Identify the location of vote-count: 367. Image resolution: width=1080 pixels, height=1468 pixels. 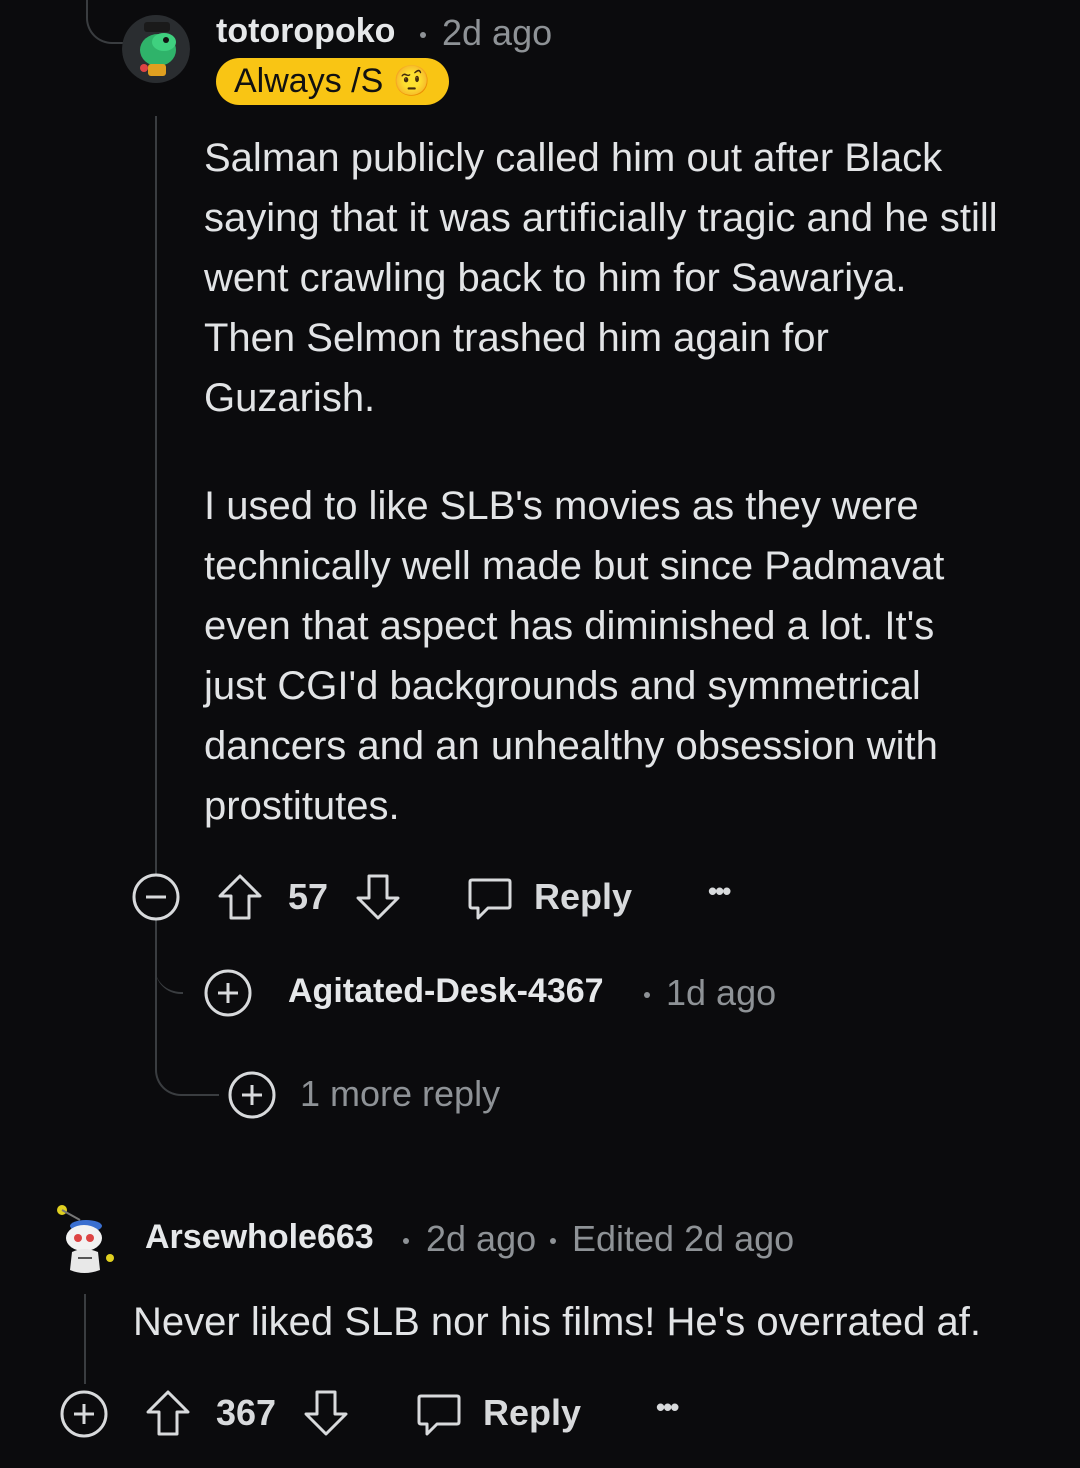
(246, 1412).